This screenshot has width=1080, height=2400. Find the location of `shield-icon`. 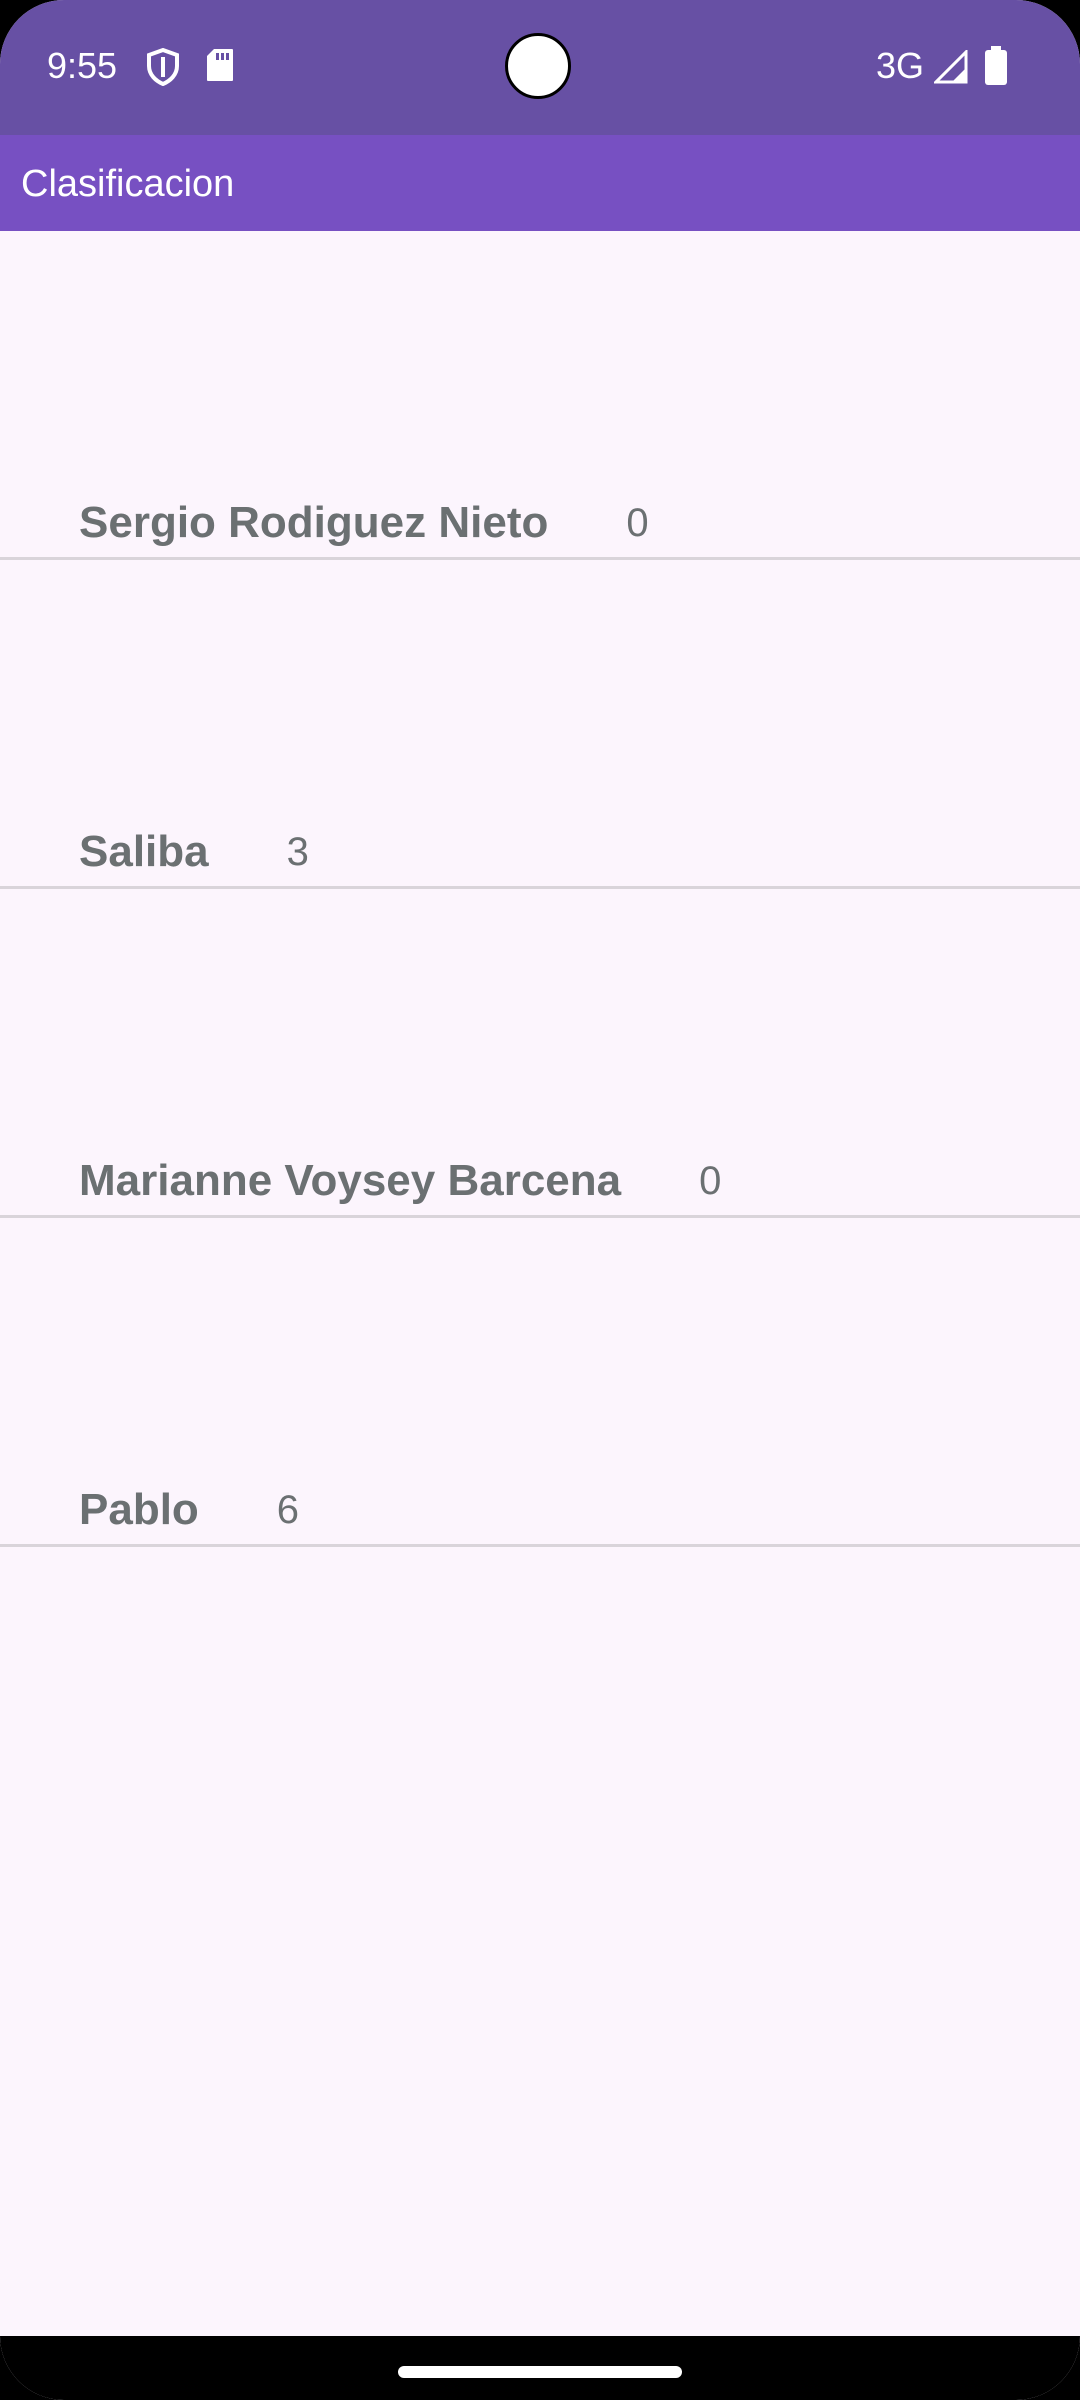

shield-icon is located at coordinates (163, 69).